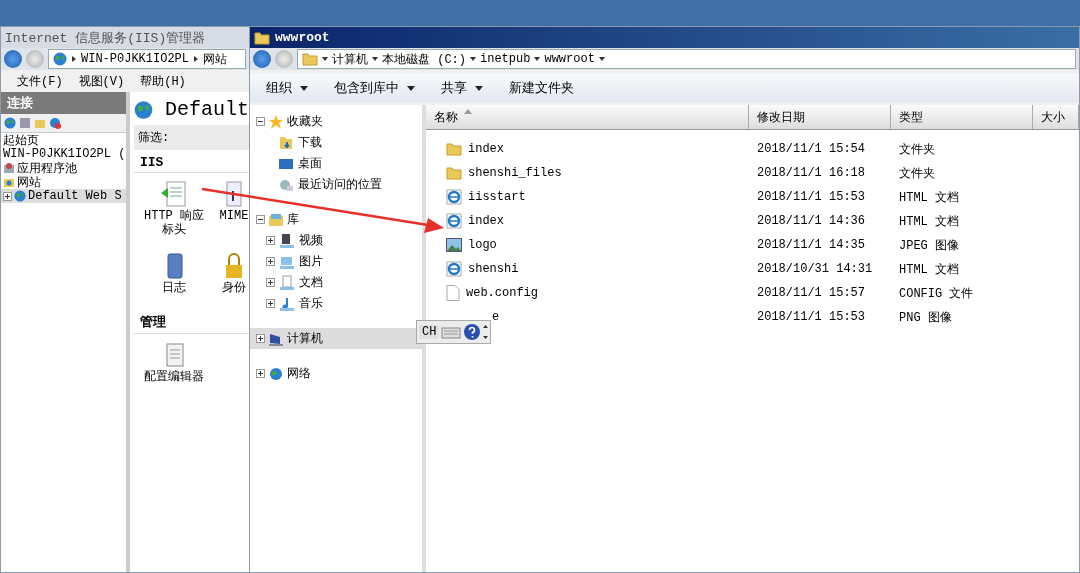 This screenshot has height=573, width=1080. What do you see at coordinates (962, 117) in the screenshot?
I see `column-header: 类型` at bounding box center [962, 117].